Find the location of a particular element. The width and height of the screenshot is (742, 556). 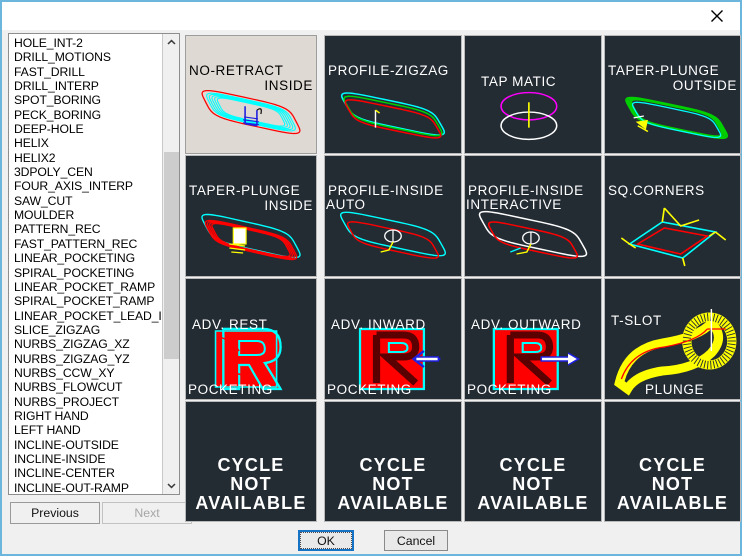

ok-button-label: OK is located at coordinates (326, 540).